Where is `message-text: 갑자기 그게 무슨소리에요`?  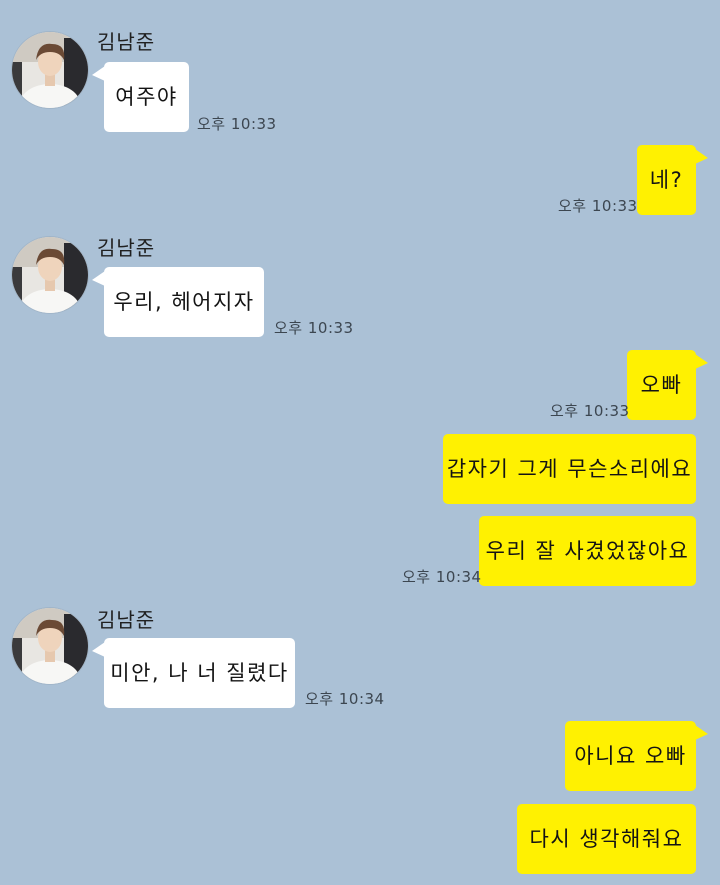
message-text: 갑자기 그게 무슨소리에요 is located at coordinates (569, 469).